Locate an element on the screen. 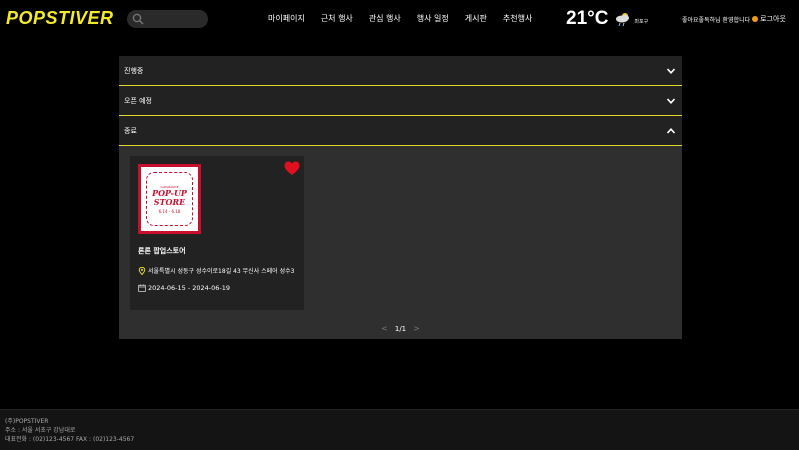  poster-frame: CLEARANCE POP-UP STORE 6.14 - 6.18 is located at coordinates (169, 199).